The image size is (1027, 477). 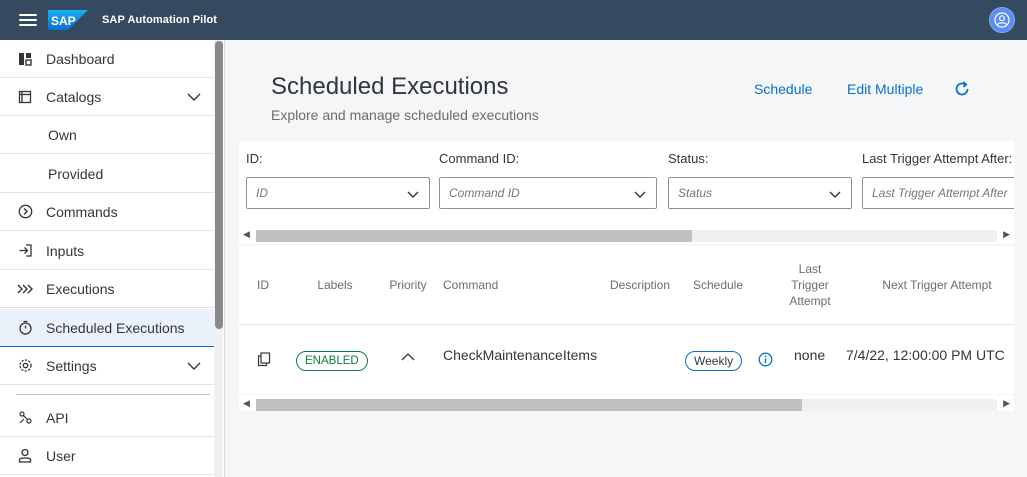 What do you see at coordinates (810, 355) in the screenshot?
I see `last-trigger-cell: none` at bounding box center [810, 355].